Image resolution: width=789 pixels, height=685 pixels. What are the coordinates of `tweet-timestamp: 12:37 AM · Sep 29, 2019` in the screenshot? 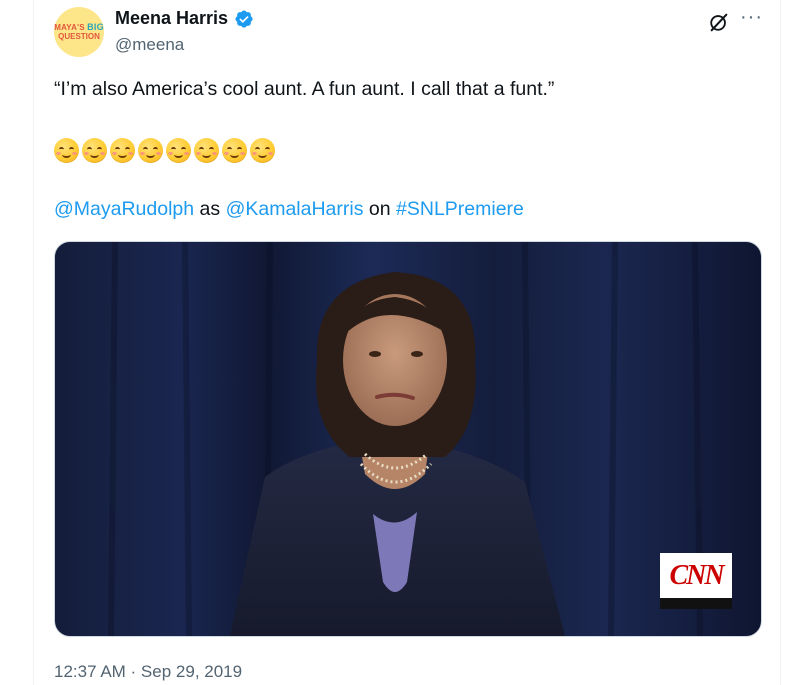 It's located at (148, 672).